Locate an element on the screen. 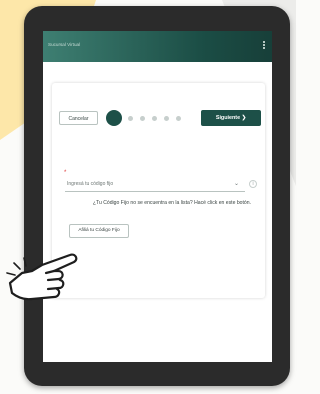 This screenshot has width=320, height=394. hand-pointer-icon is located at coordinates (42, 277).